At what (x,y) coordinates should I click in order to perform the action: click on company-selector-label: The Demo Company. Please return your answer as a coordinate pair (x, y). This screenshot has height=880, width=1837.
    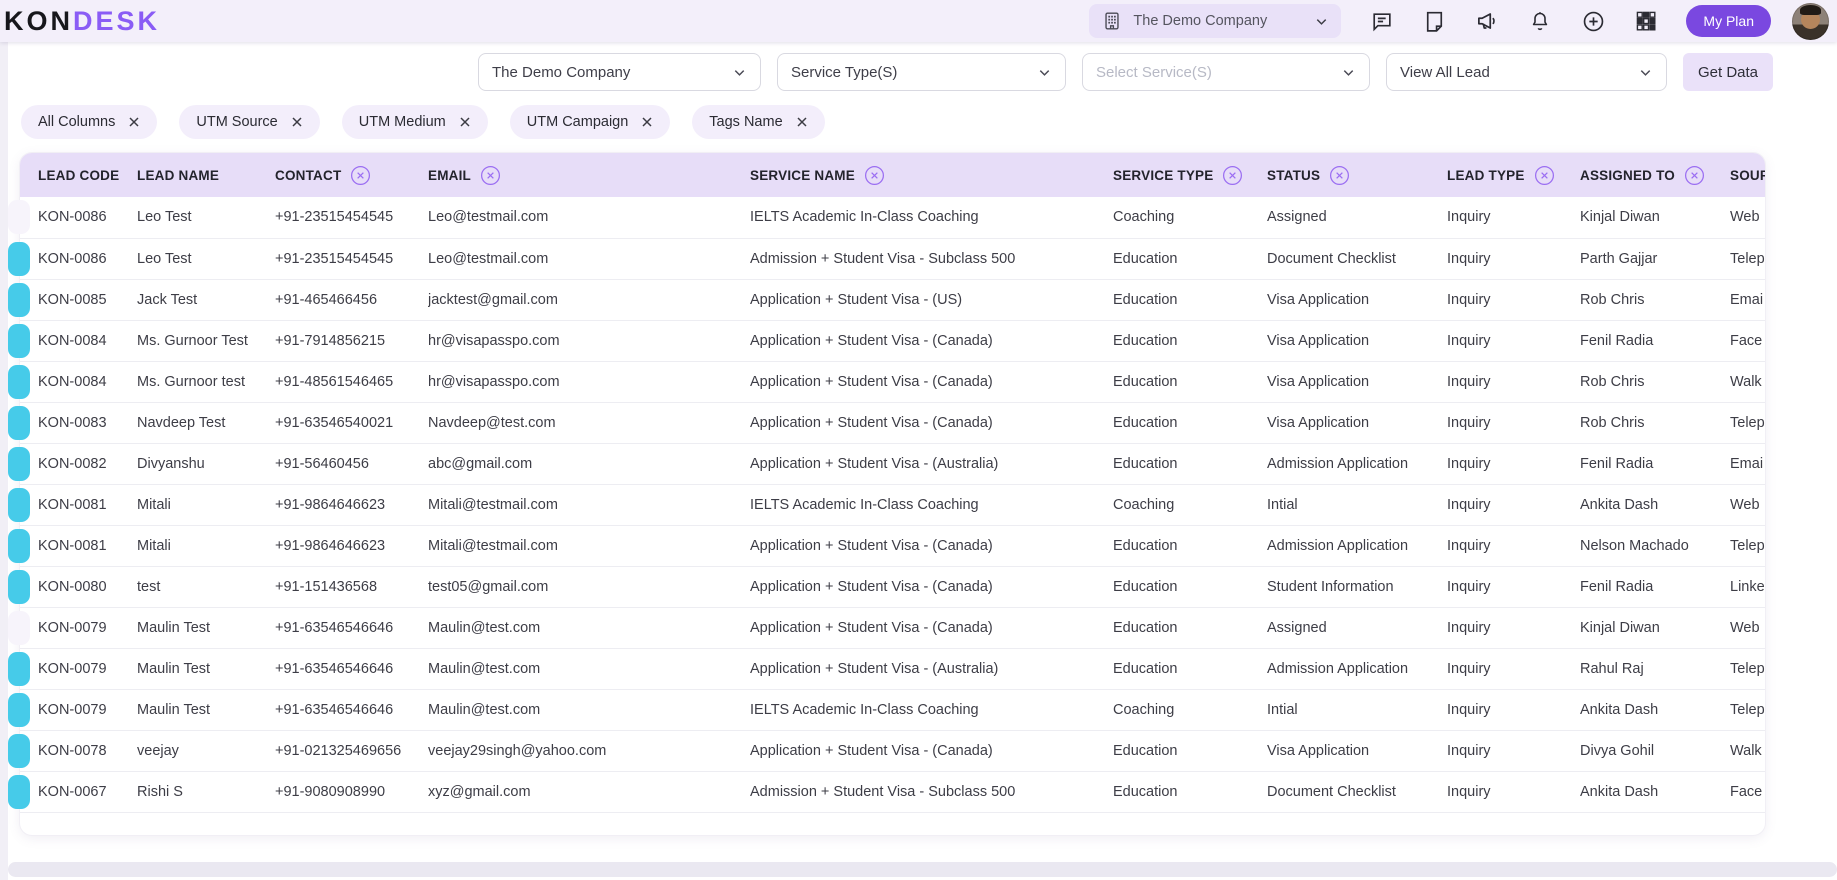
    Looking at the image, I should click on (1200, 21).